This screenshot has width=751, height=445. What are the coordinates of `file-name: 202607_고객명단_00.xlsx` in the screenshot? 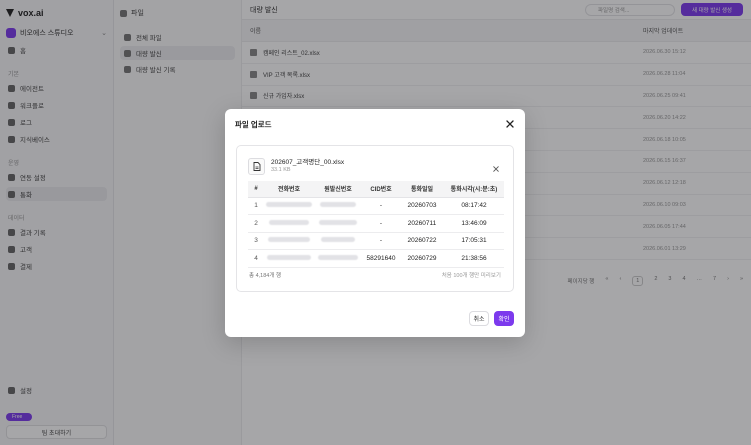 It's located at (308, 163).